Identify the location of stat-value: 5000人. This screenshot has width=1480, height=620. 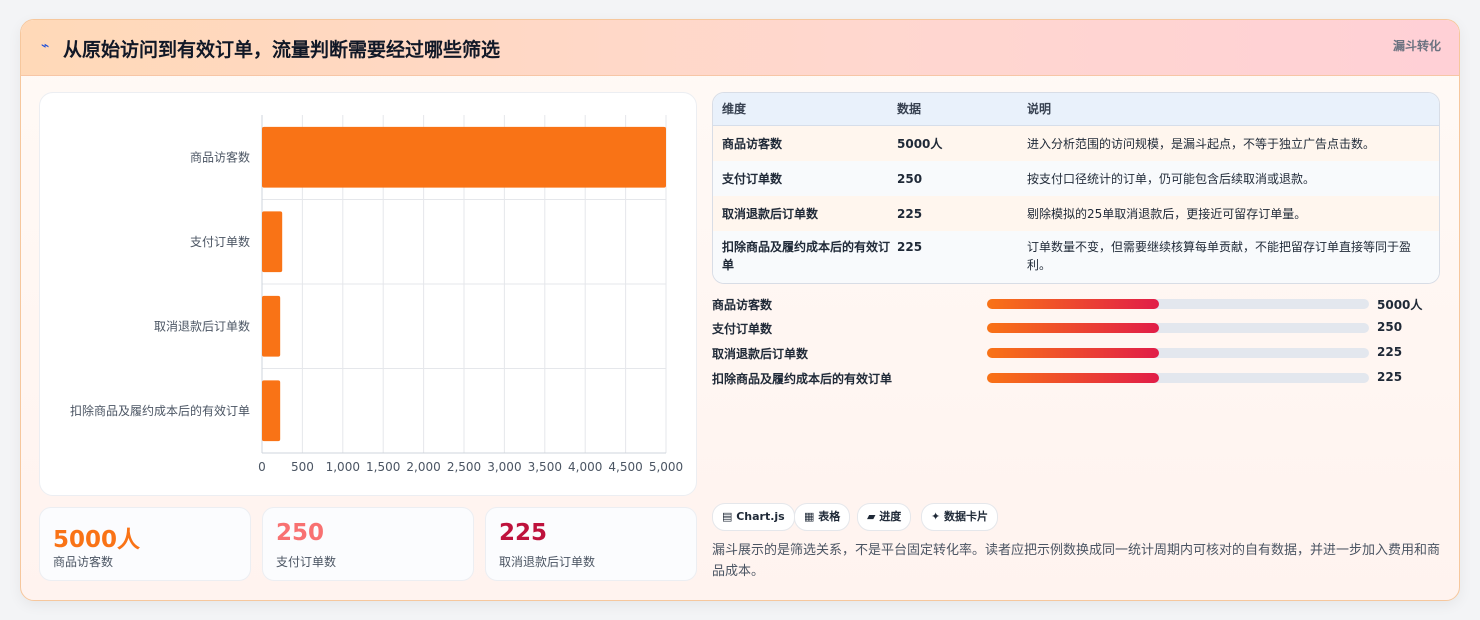
(97, 540).